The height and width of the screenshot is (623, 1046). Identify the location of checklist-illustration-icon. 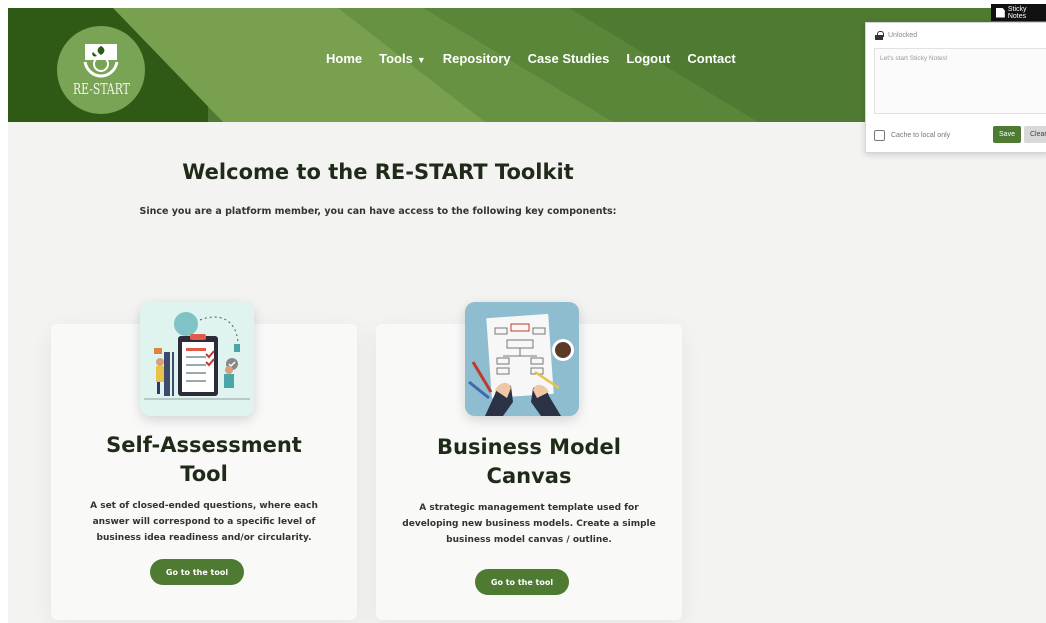
(197, 359).